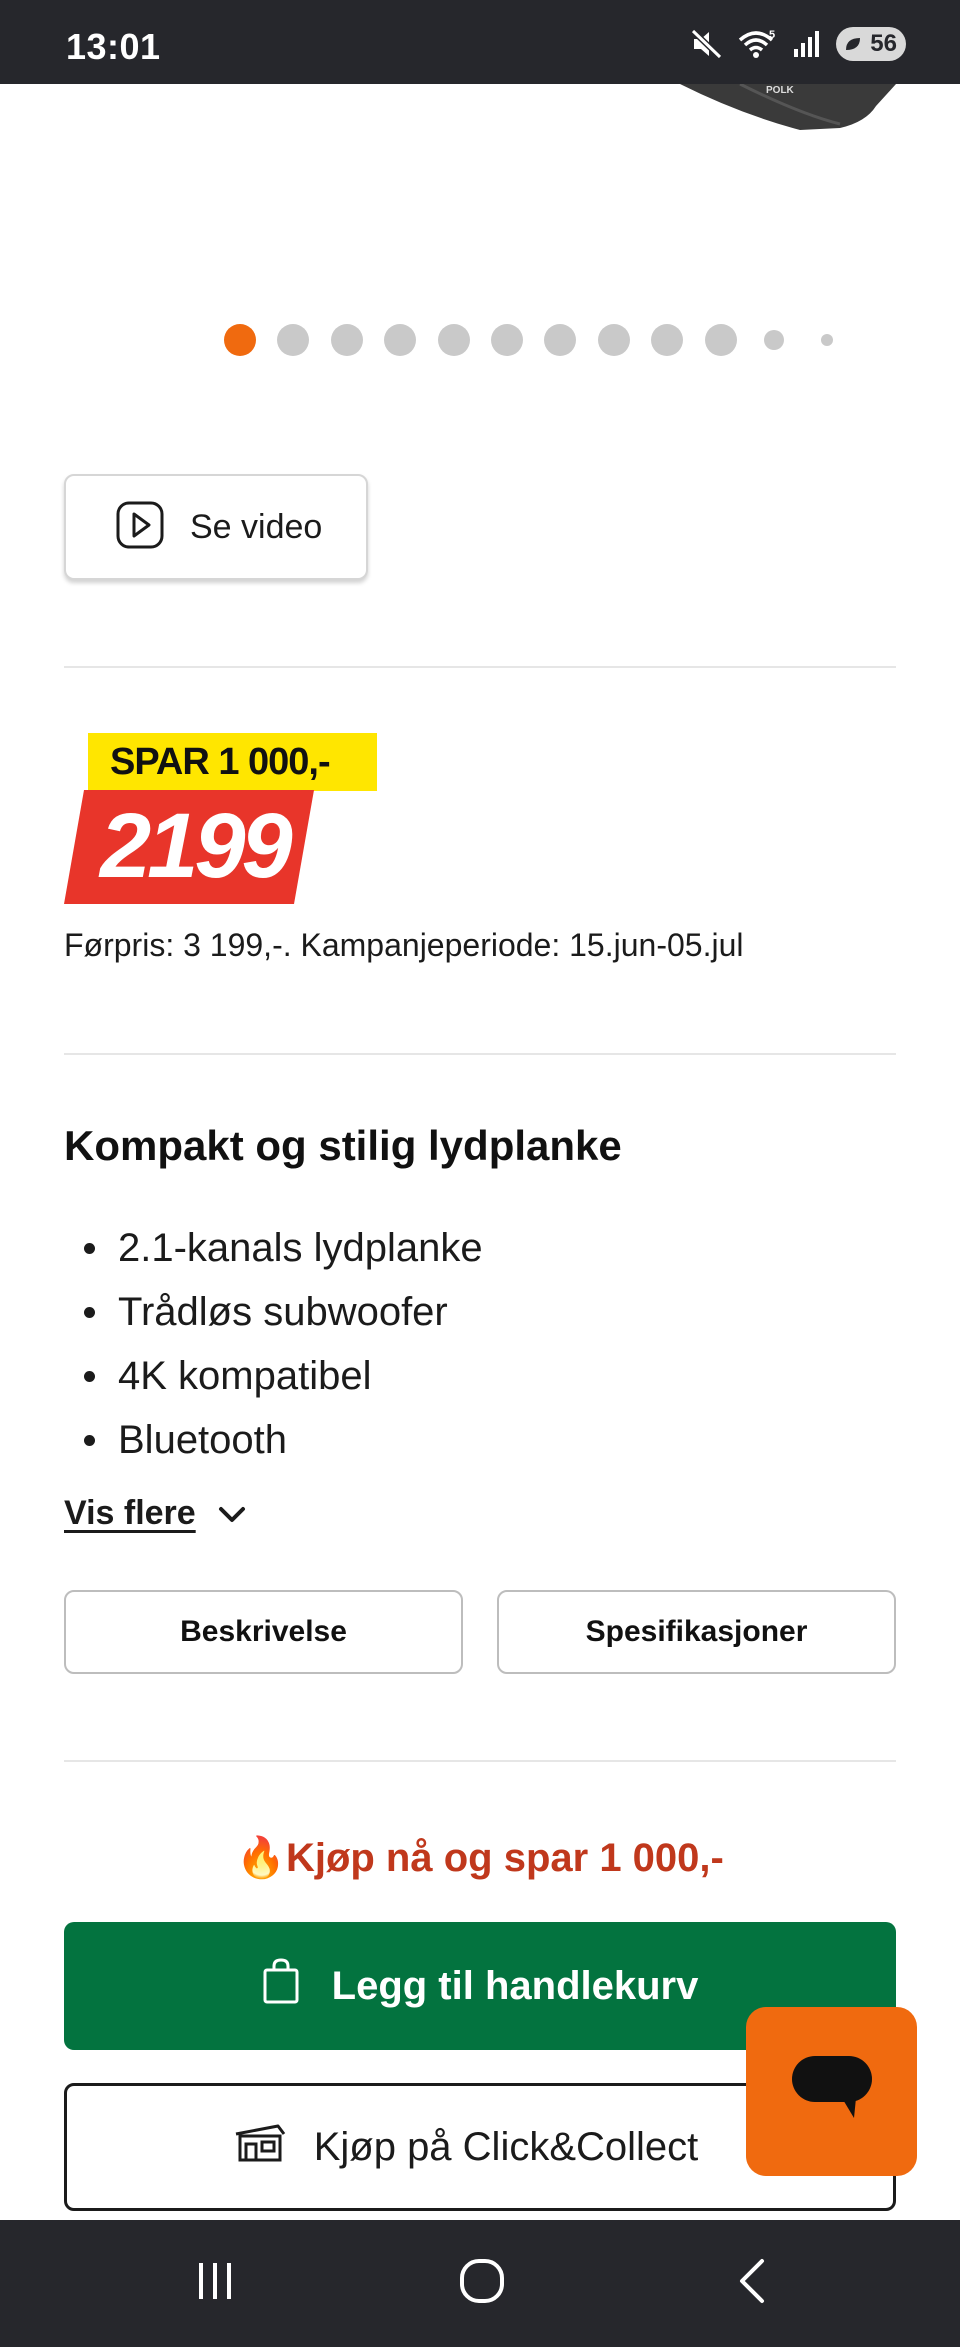  I want to click on back-button, so click(752, 2283).